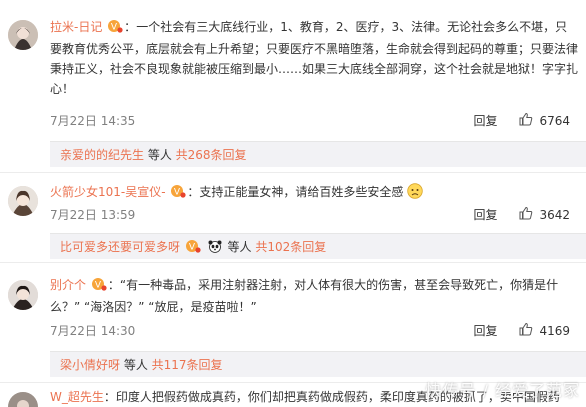 This screenshot has width=586, height=407. What do you see at coordinates (187, 365) in the screenshot?
I see `sub-reply-count: 共117条回复` at bounding box center [187, 365].